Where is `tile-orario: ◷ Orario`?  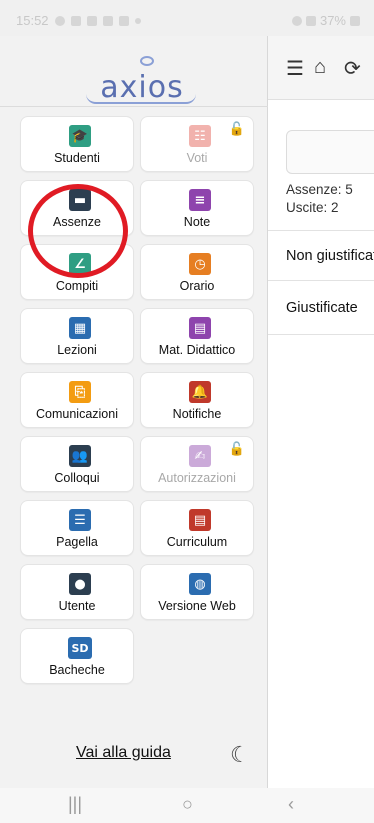 tile-orario: ◷ Orario is located at coordinates (197, 272).